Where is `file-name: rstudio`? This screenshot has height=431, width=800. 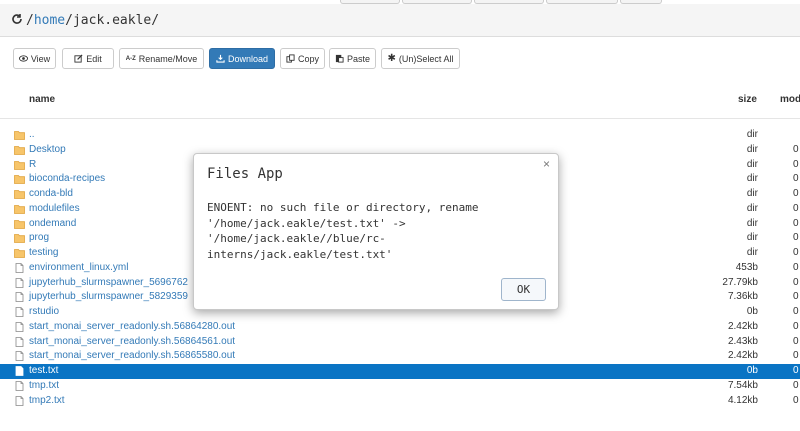
file-name: rstudio is located at coordinates (44, 311).